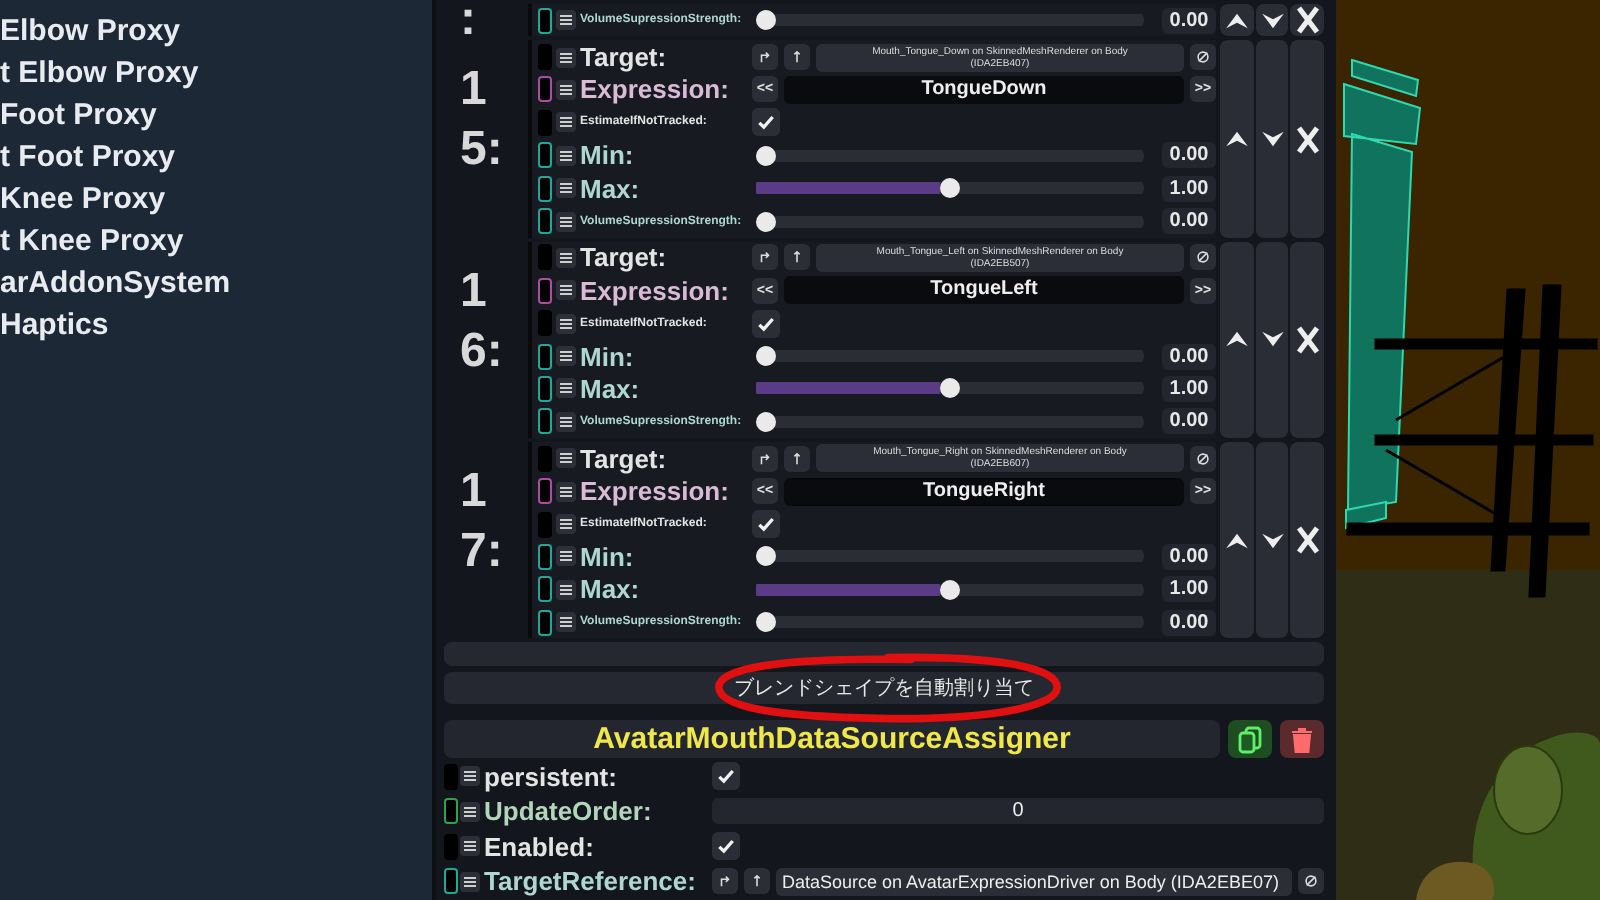 Image resolution: width=1600 pixels, height=900 pixels. What do you see at coordinates (884, 654) in the screenshot?
I see `list-button` at bounding box center [884, 654].